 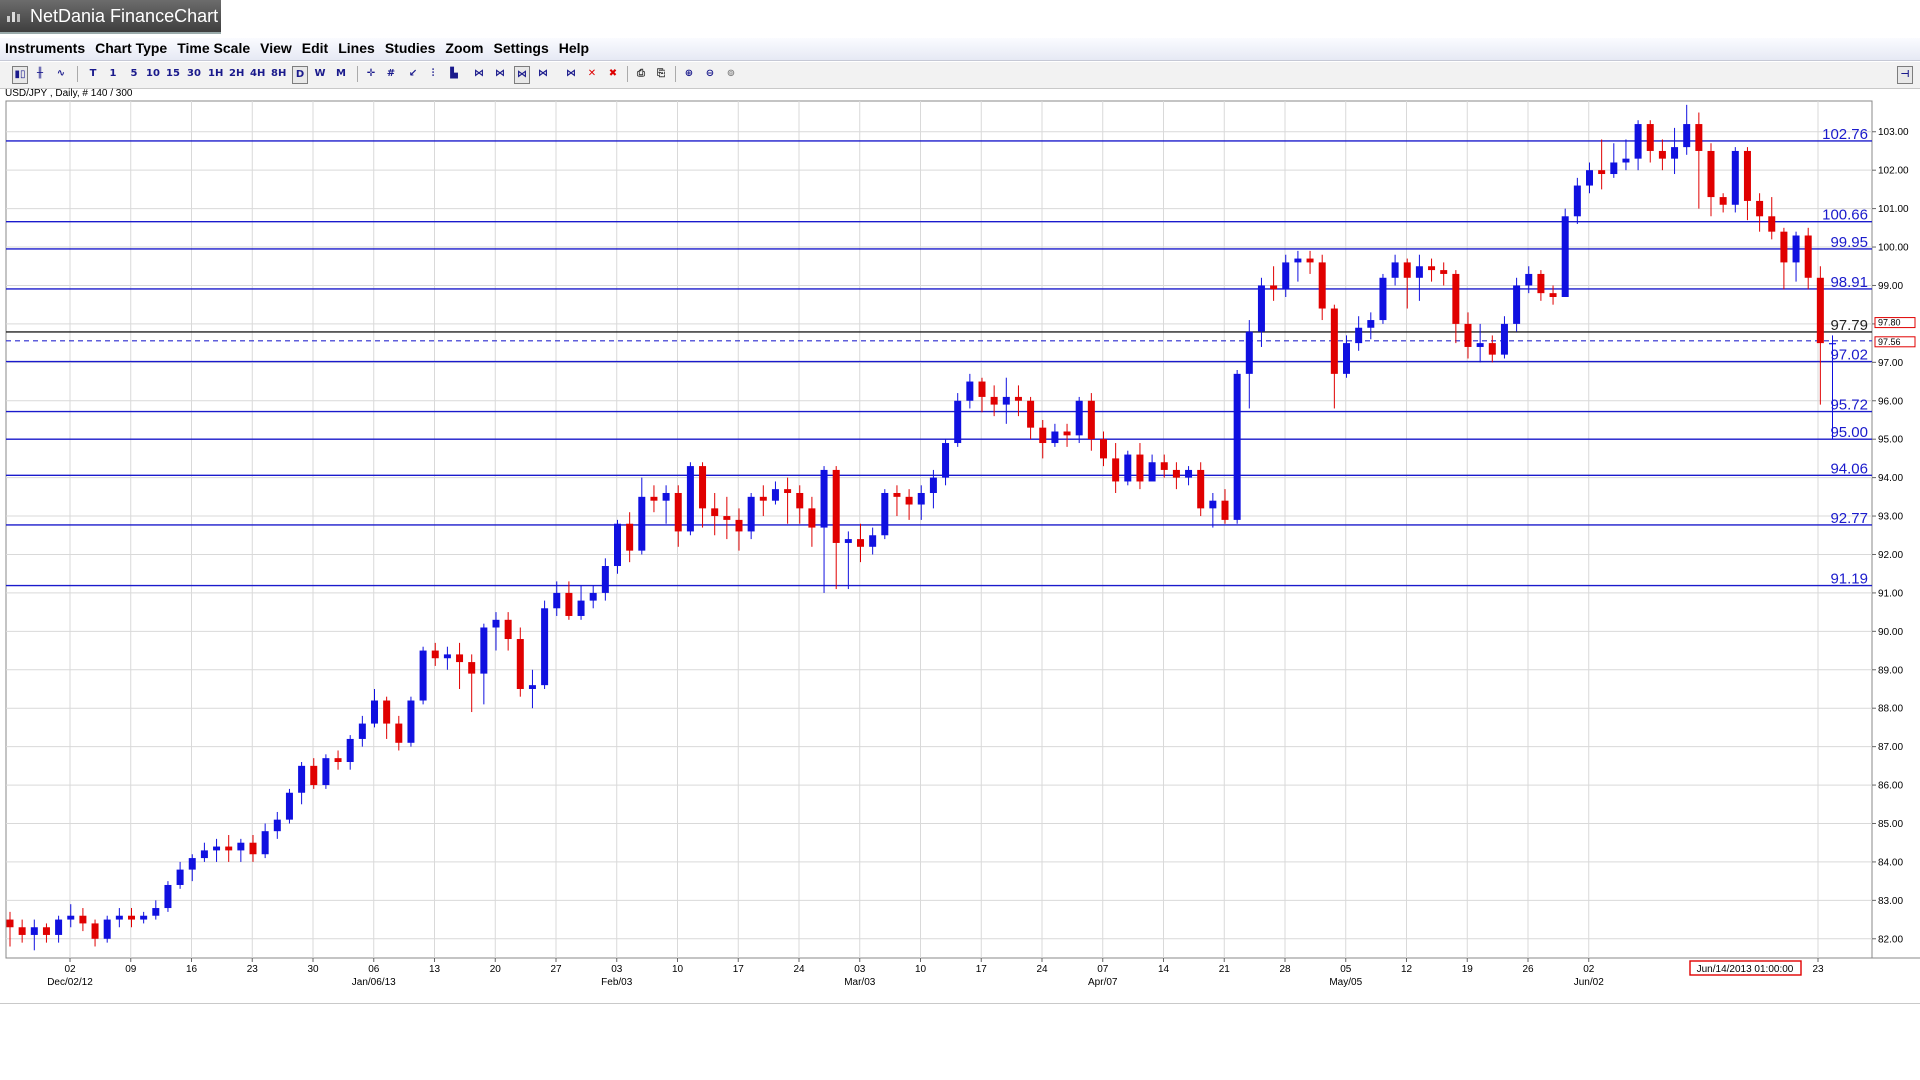 I want to click on toolbar-separator, so click(x=675, y=74).